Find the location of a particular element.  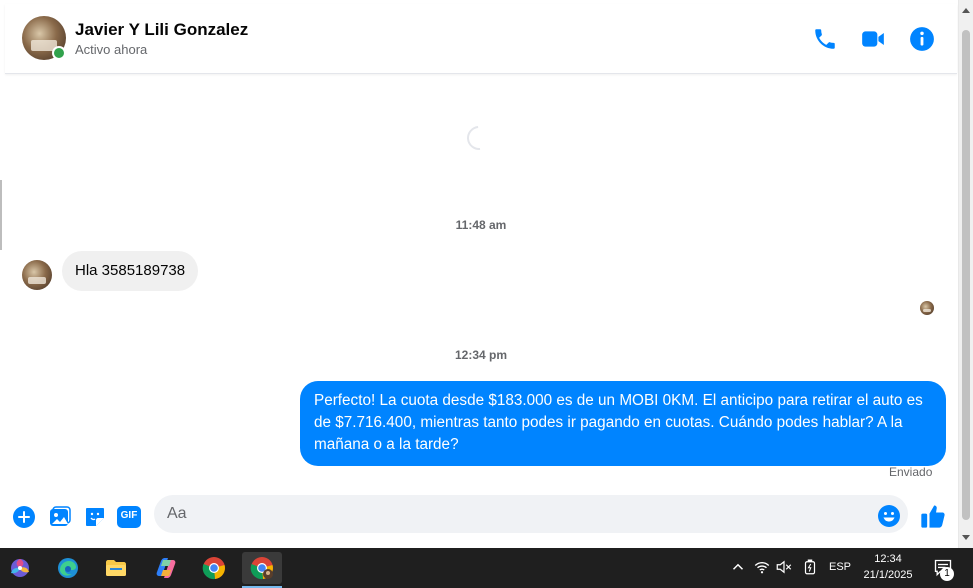

message-input is located at coordinates (517, 514).